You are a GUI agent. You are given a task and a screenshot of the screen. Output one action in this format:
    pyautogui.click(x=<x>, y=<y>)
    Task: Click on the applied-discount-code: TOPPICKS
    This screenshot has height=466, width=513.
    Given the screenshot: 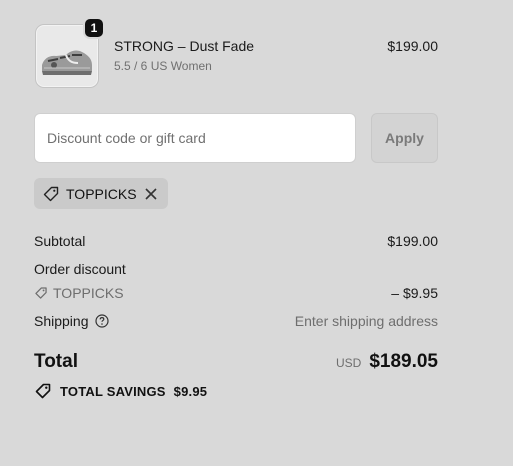 What is the action you would take?
    pyautogui.click(x=101, y=193)
    